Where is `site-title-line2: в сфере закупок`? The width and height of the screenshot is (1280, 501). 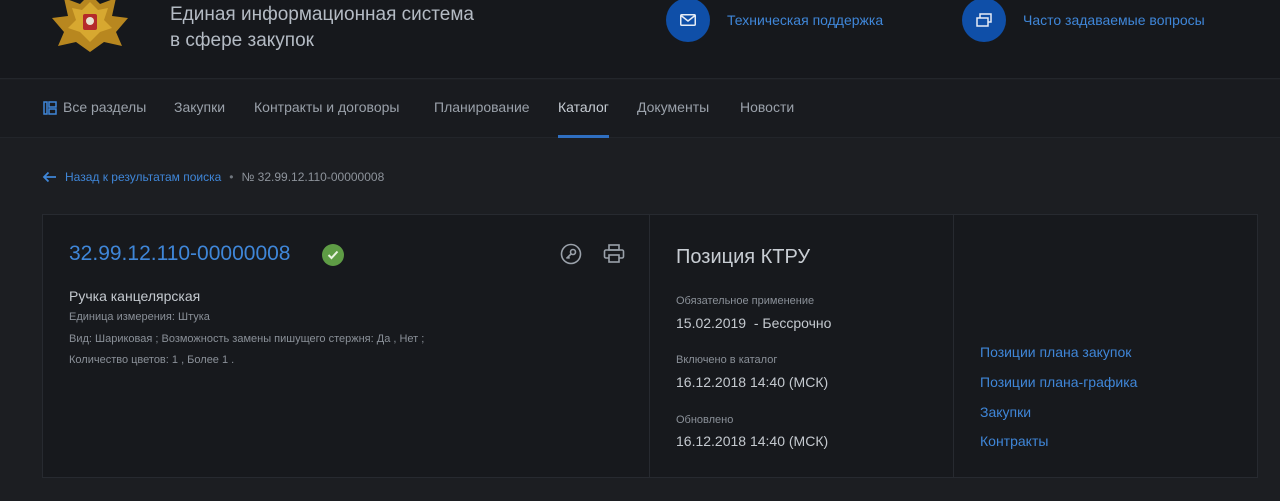
site-title-line2: в сфере закупок is located at coordinates (242, 40).